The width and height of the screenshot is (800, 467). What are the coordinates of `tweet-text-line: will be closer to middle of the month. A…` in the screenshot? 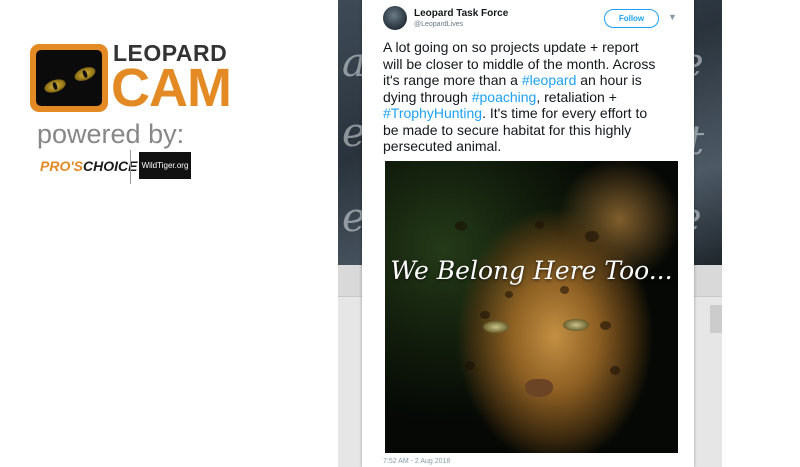 It's located at (533, 64).